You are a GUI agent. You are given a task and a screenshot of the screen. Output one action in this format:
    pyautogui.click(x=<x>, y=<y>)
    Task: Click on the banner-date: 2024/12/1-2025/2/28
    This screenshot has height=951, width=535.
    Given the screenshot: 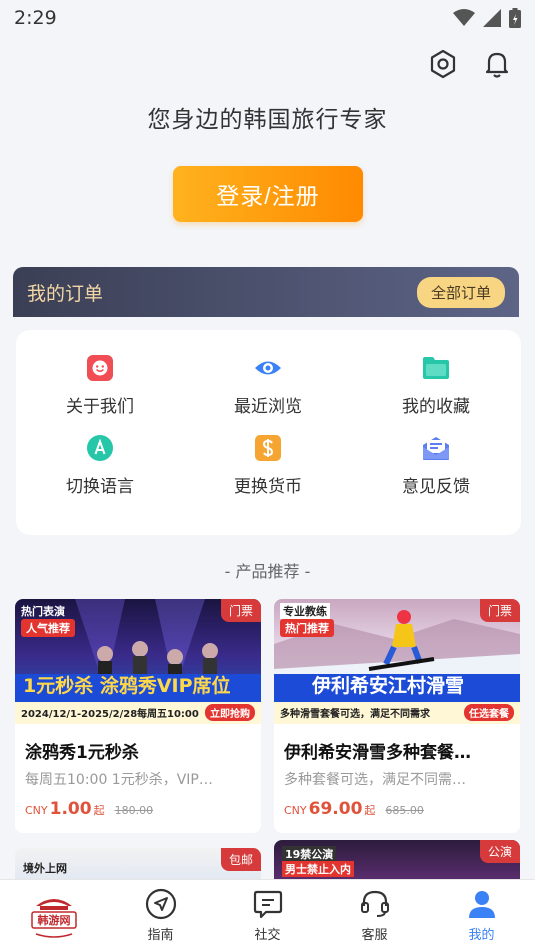 What is the action you would take?
    pyautogui.click(x=79, y=714)
    